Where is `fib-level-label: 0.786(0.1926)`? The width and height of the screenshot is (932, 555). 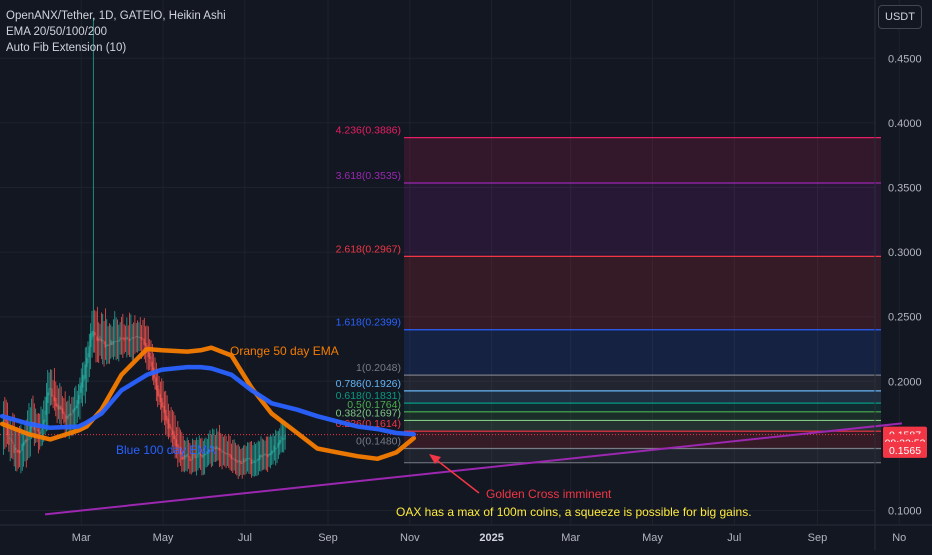
fib-level-label: 0.786(0.1926) is located at coordinates (368, 384).